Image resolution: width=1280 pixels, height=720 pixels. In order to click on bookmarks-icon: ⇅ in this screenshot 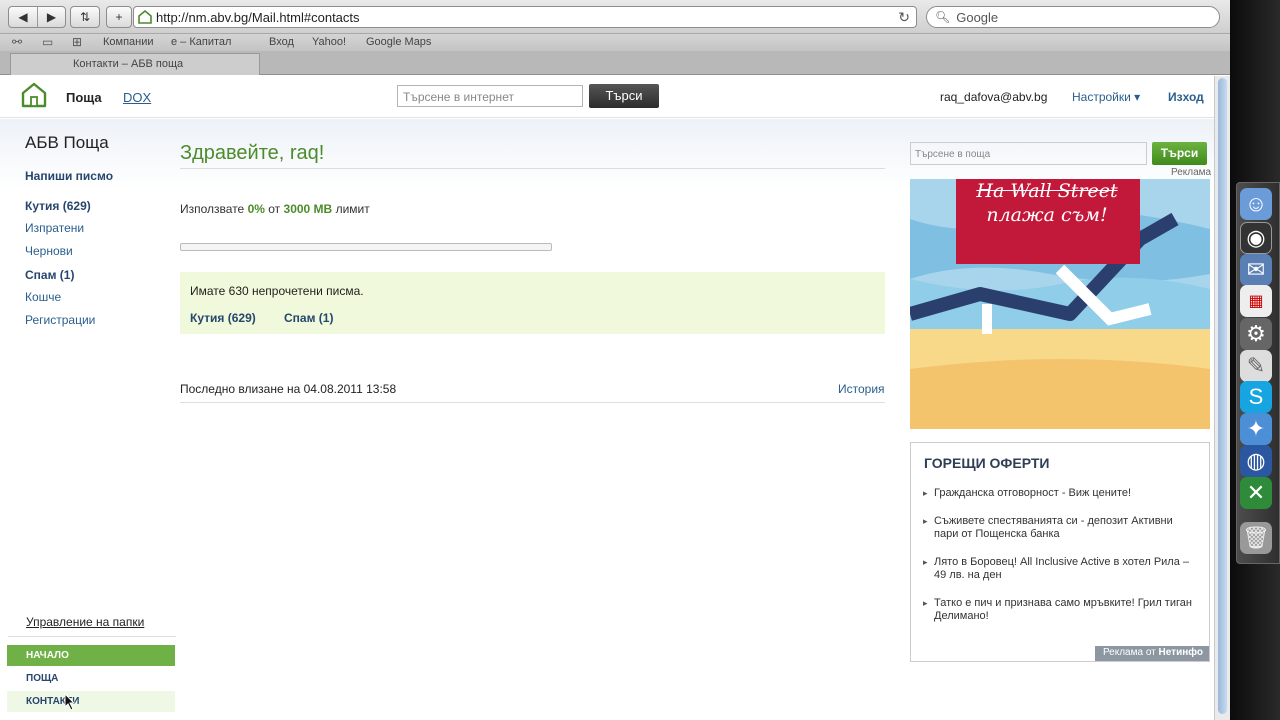, I will do `click(85, 17)`.